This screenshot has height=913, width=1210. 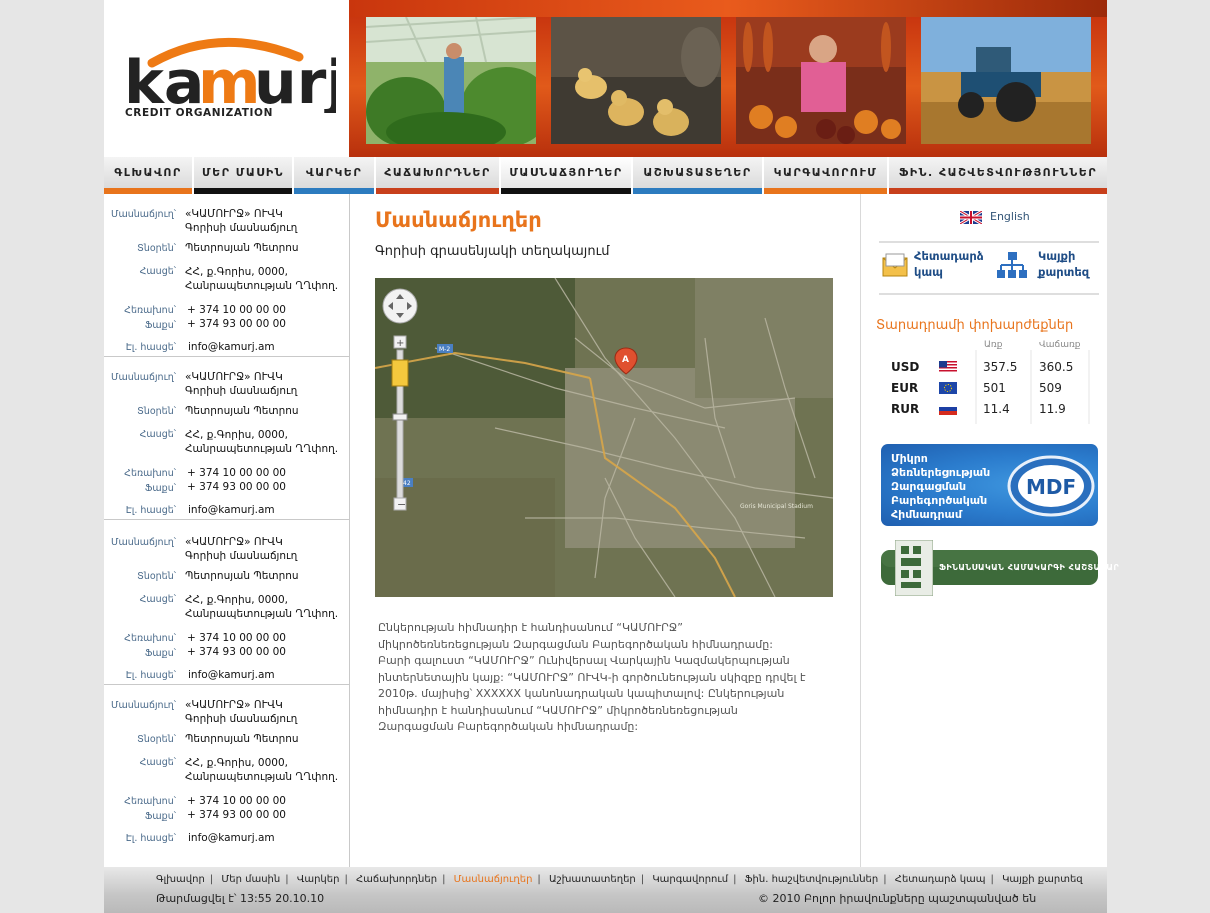 I want to click on menu-item-financial-reports: ՖԻՆ. ՀԱՇՎԵՏՎՈՒԹՅՈՒՆՆԵՐ, so click(x=998, y=175).